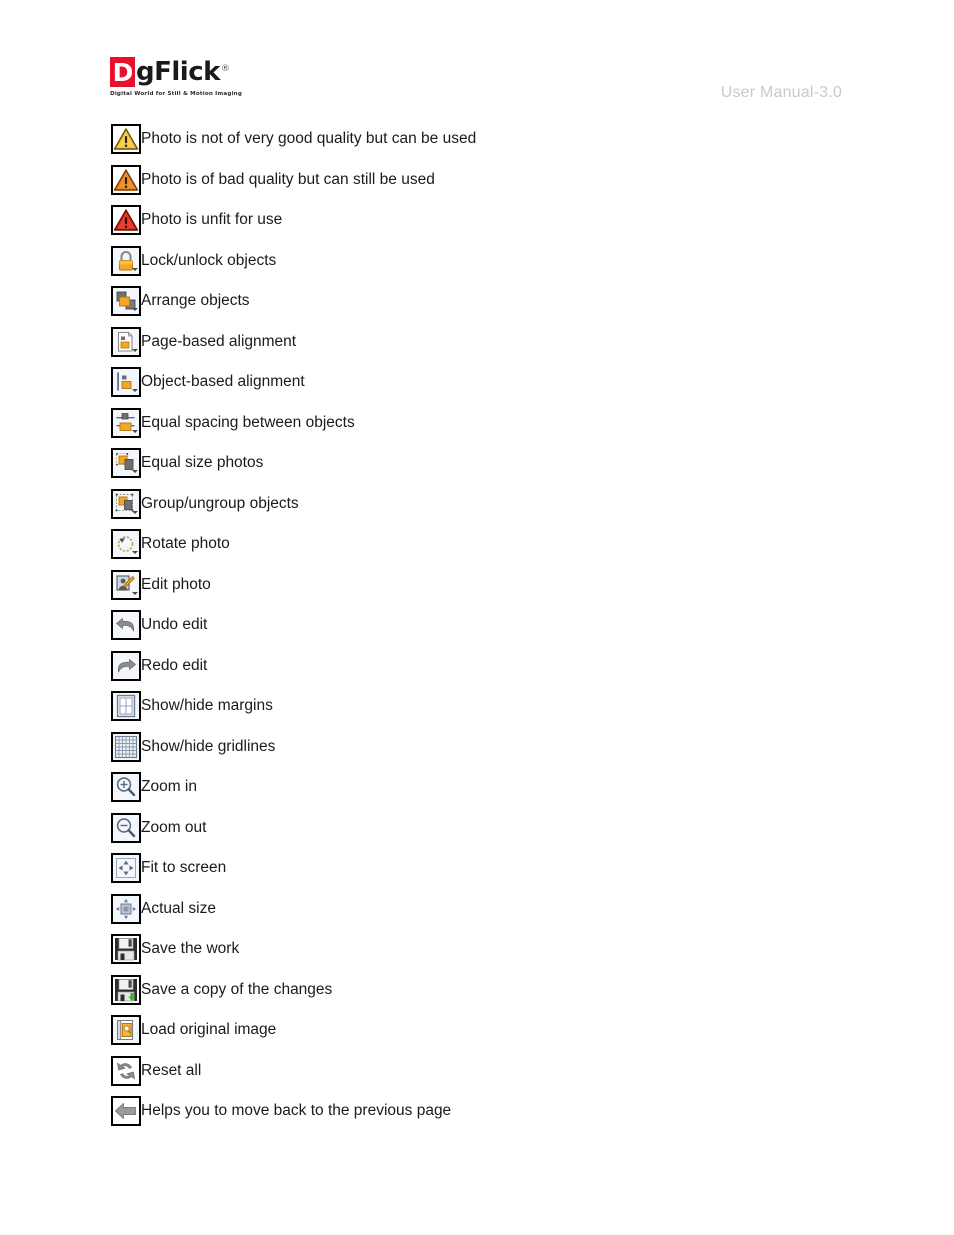 The height and width of the screenshot is (1235, 954). What do you see at coordinates (511, 787) in the screenshot?
I see `legend-row: Zoom in` at bounding box center [511, 787].